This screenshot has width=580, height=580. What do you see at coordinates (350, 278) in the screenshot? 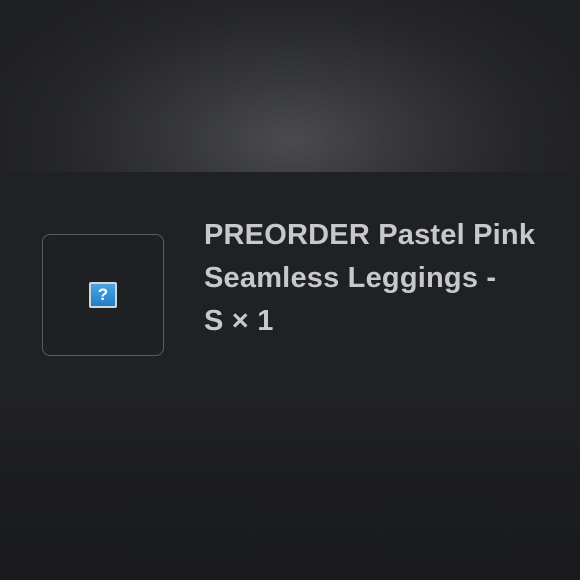
I see `product-title-line-2: Seamless Leggings -` at bounding box center [350, 278].